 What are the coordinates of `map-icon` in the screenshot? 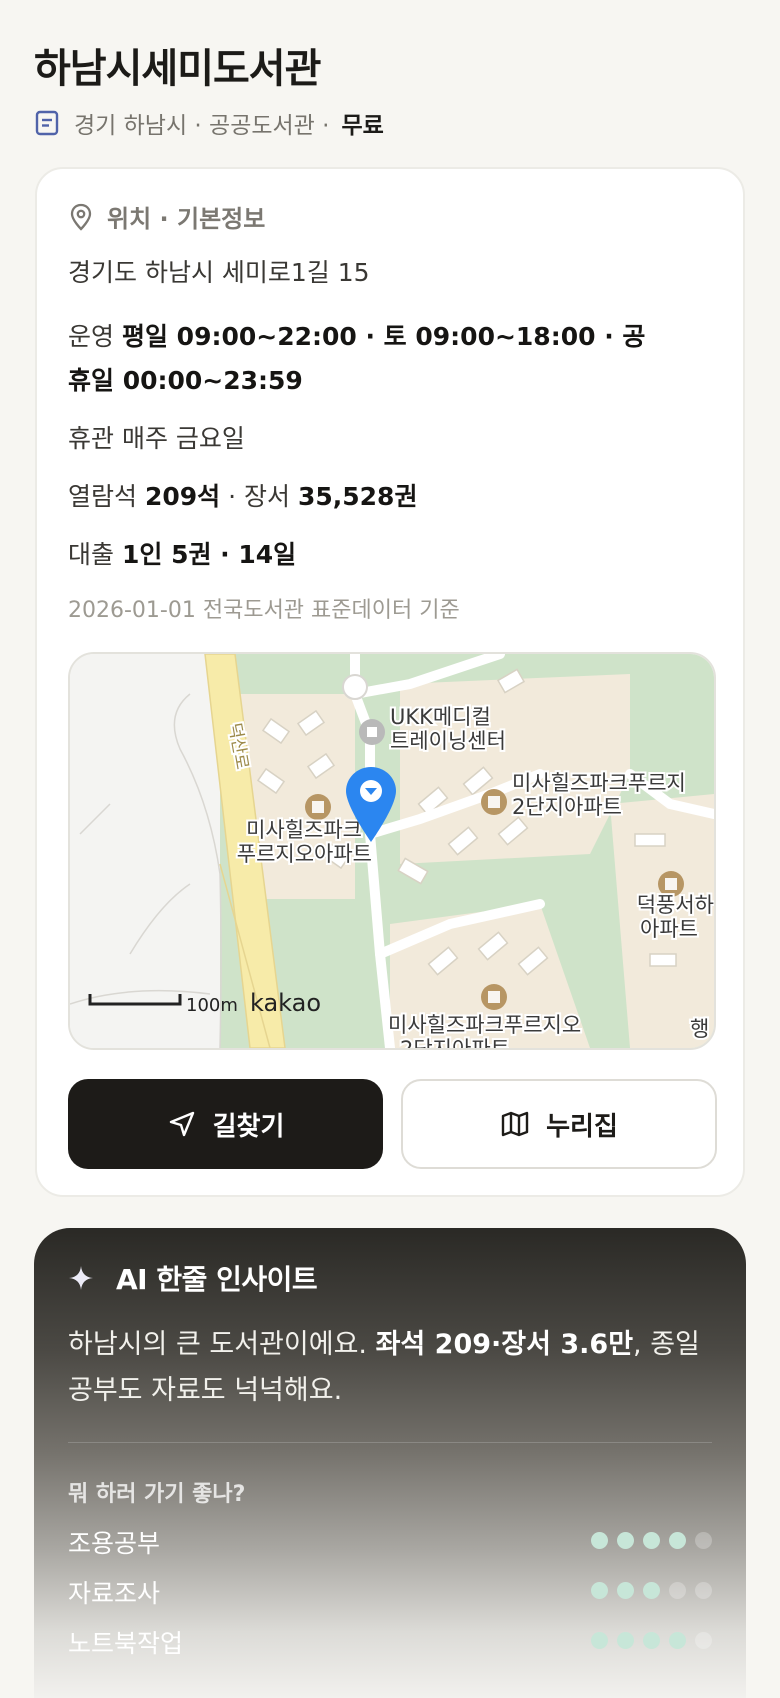 It's located at (515, 1124).